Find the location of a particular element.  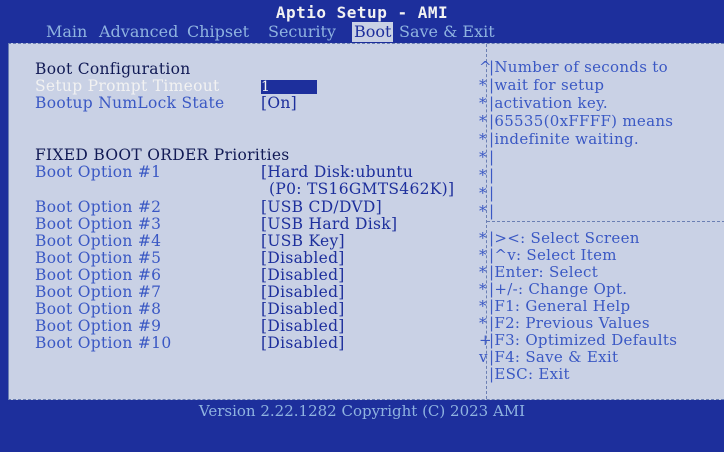

app-title: Aptio Setup - AMI is located at coordinates (362, 12).